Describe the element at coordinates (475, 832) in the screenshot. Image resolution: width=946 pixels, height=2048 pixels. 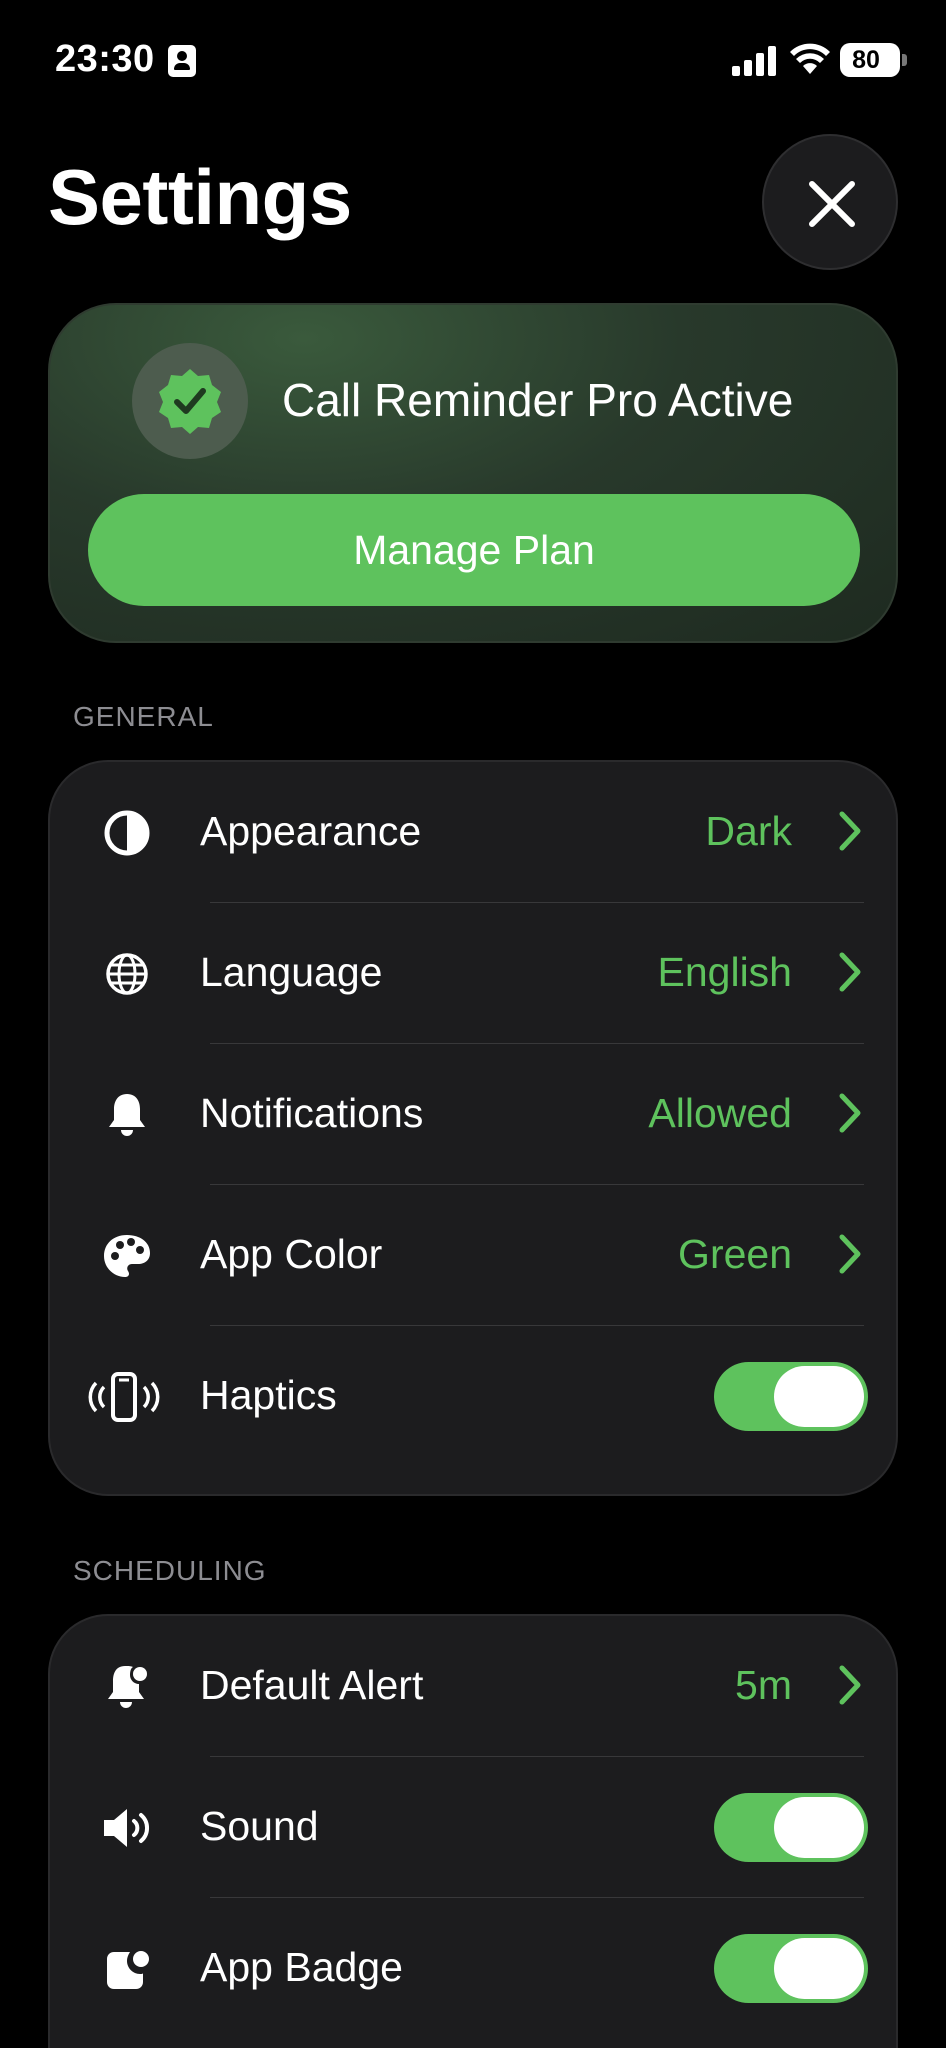
I see `row-appearance: Appearance Dark` at that location.